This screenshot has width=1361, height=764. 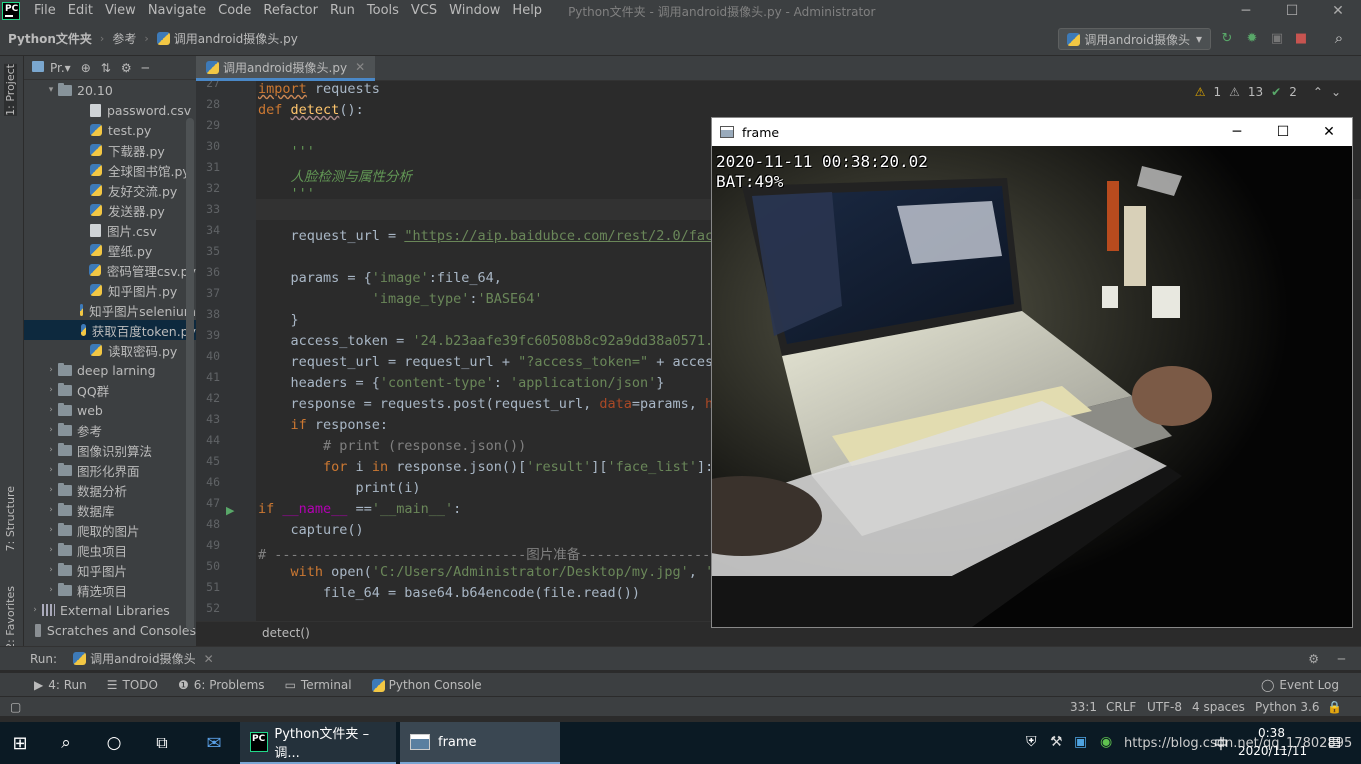 I want to click on tree-file: 知乎图片selenium, so click(x=110, y=310).